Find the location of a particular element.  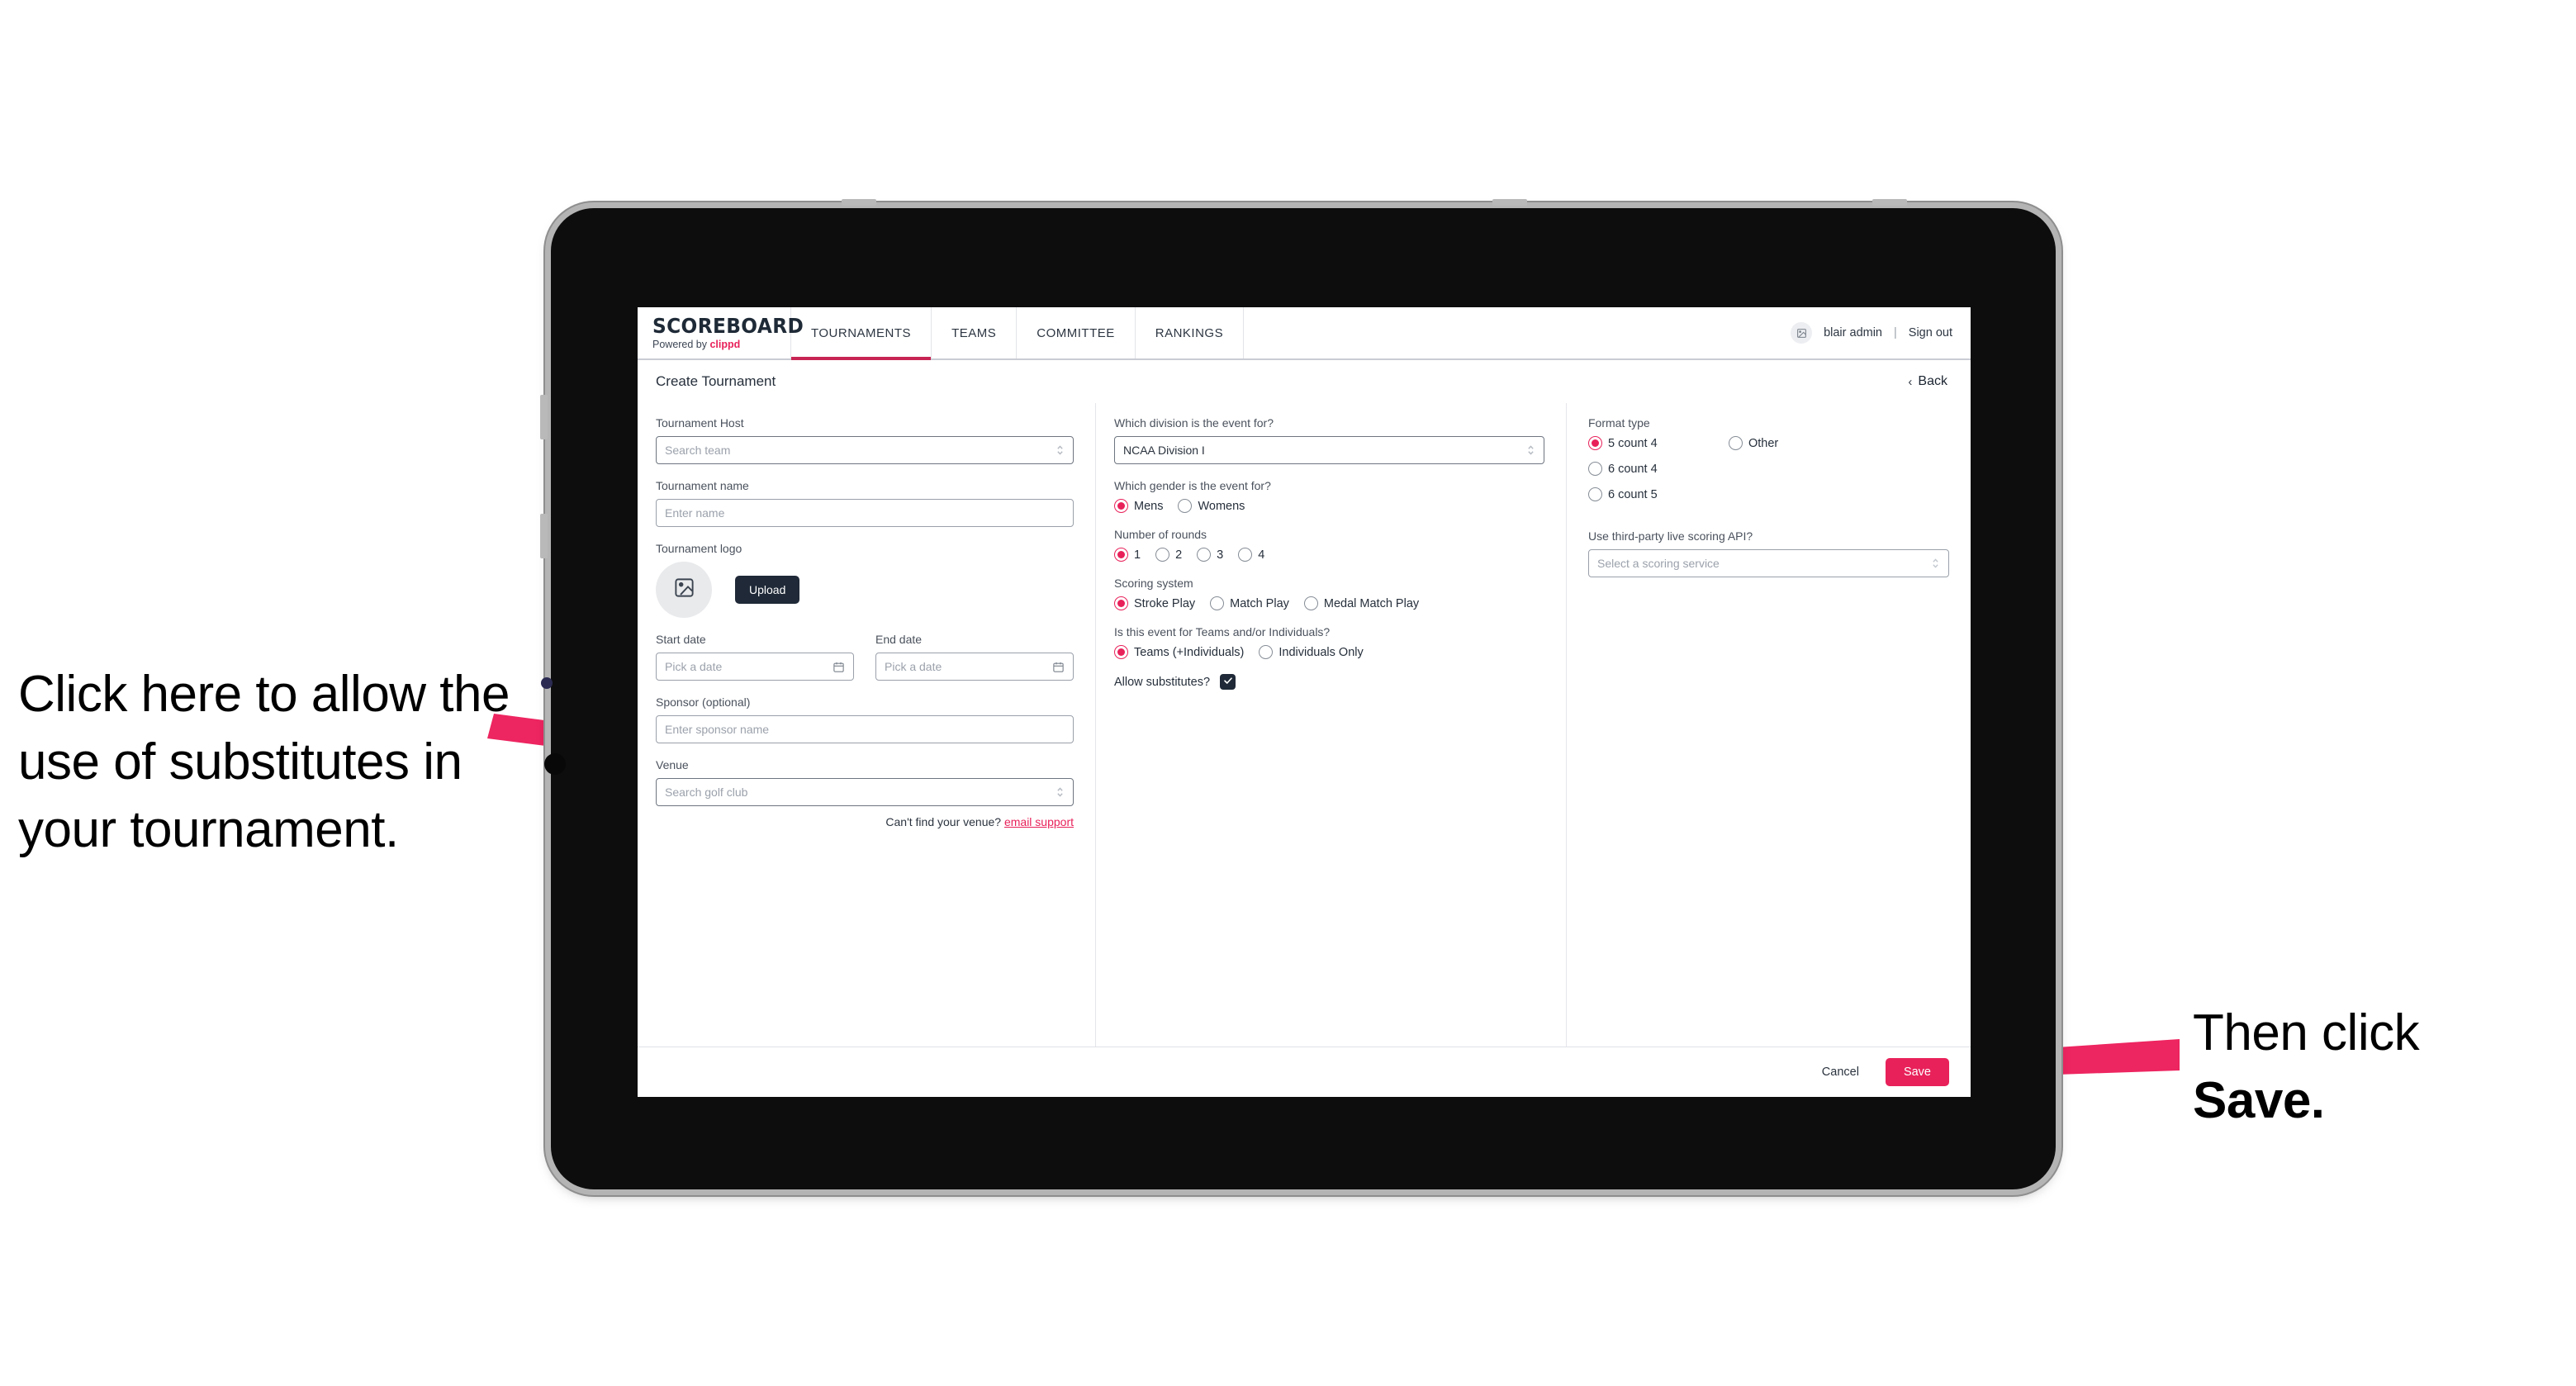

tournament-name-input: Enter name is located at coordinates (865, 513).